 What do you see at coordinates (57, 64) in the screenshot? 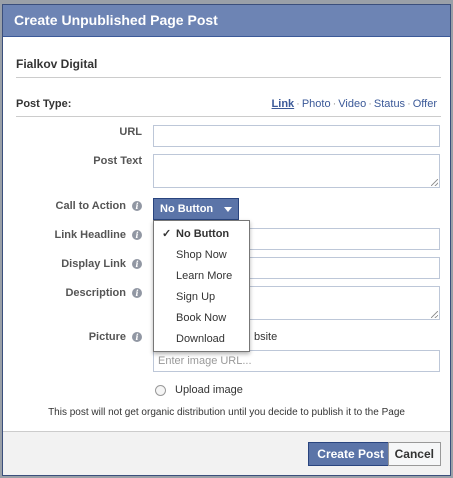
I see `page-name: Fialkov Digital` at bounding box center [57, 64].